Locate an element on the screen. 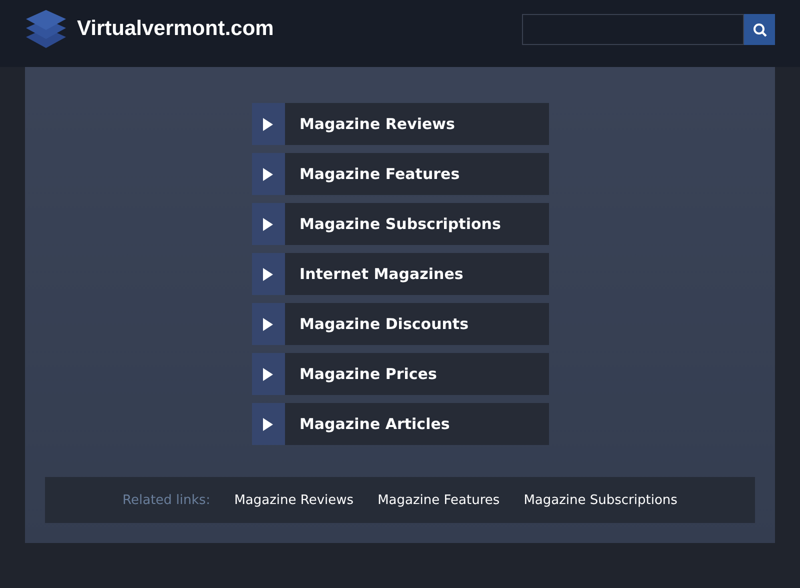 This screenshot has width=800, height=588. related-link: Magazine Features is located at coordinates (439, 500).